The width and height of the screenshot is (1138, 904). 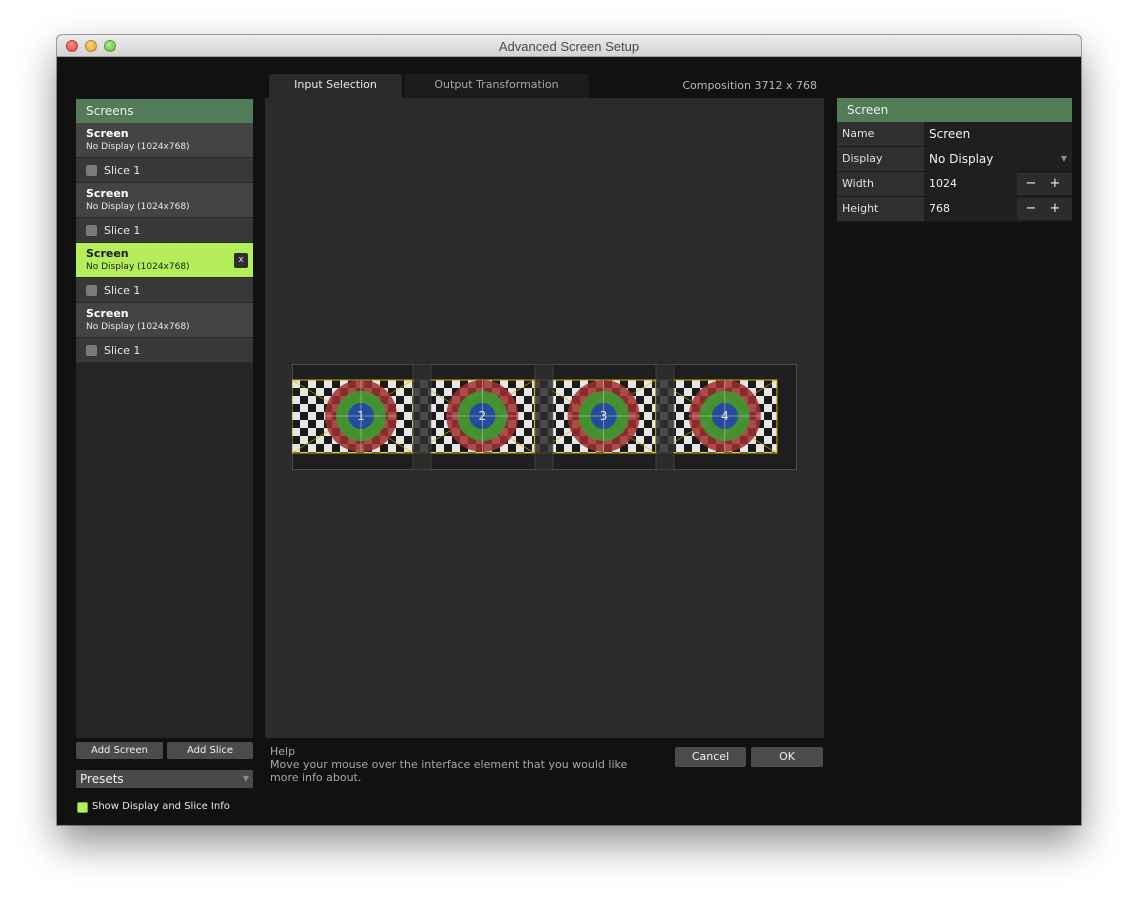 I want to click on width-decrement-button: −, so click(x=1031, y=184).